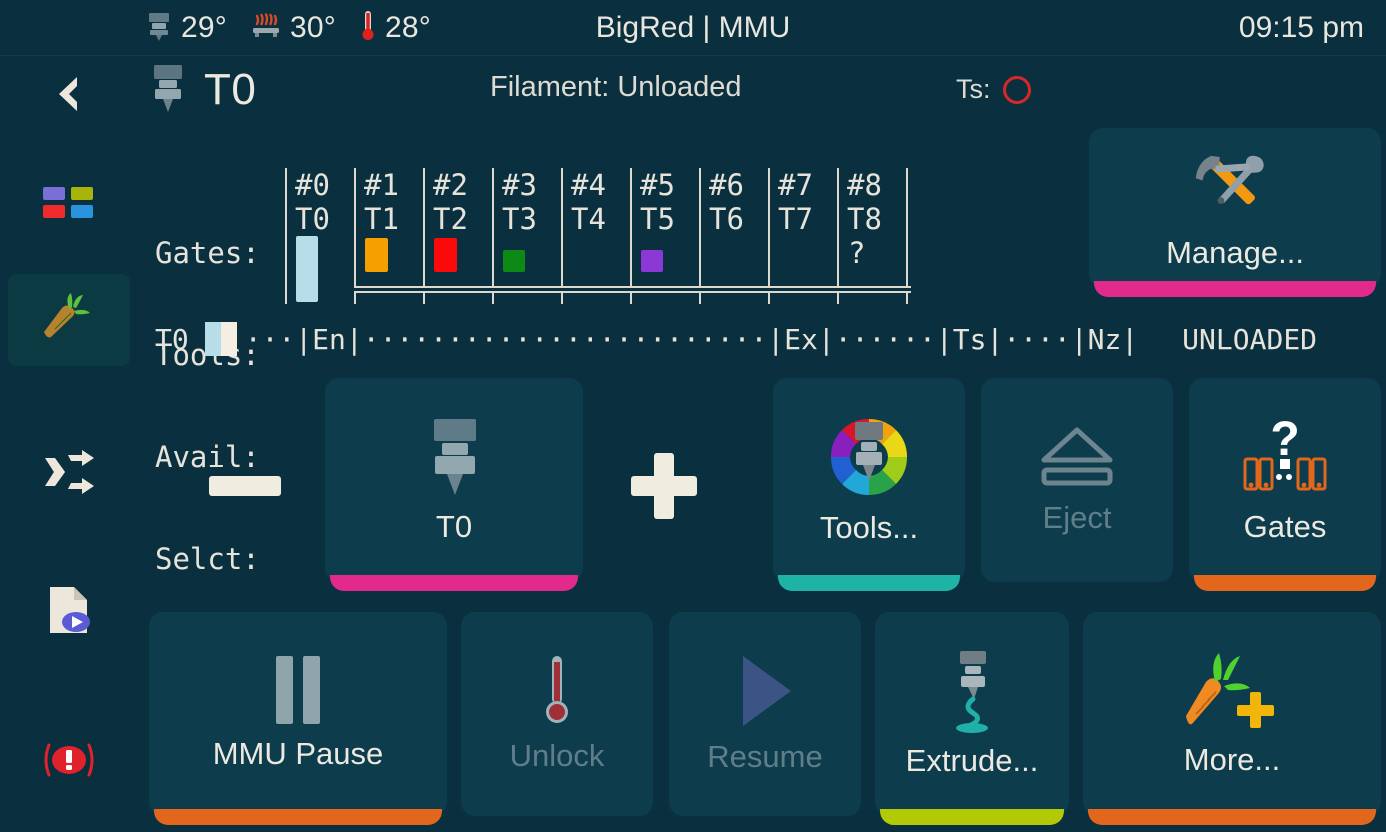 The image size is (1386, 832). I want to click on sidebar-item-emergency-stop, so click(69, 762).